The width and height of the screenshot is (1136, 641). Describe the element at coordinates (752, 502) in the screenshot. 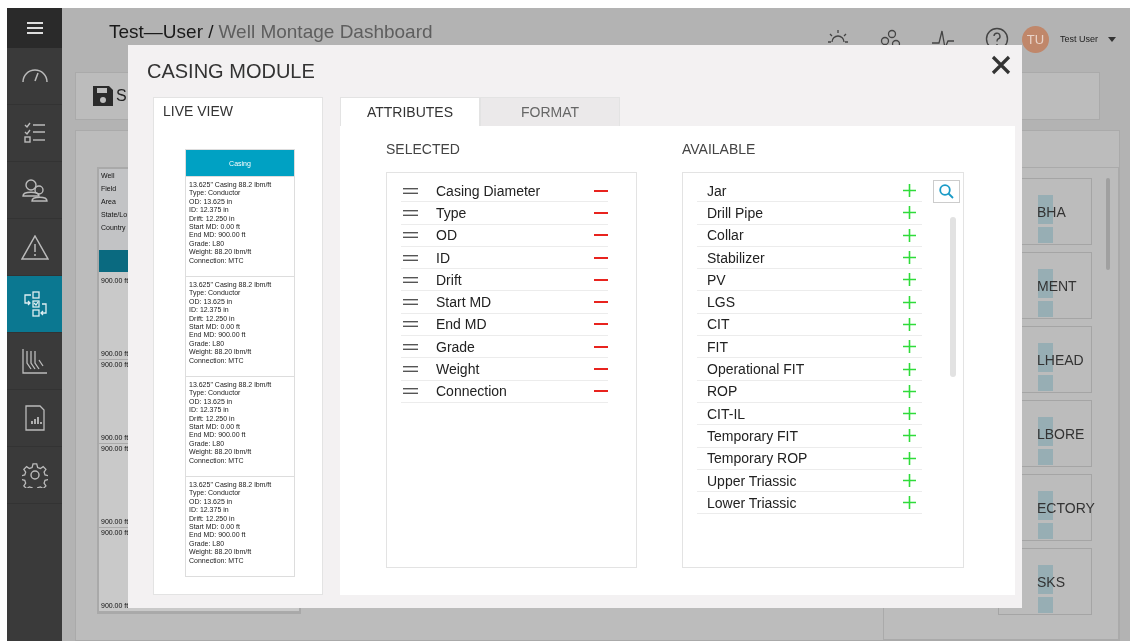

I see `attribute-label: Lower Triassic` at that location.